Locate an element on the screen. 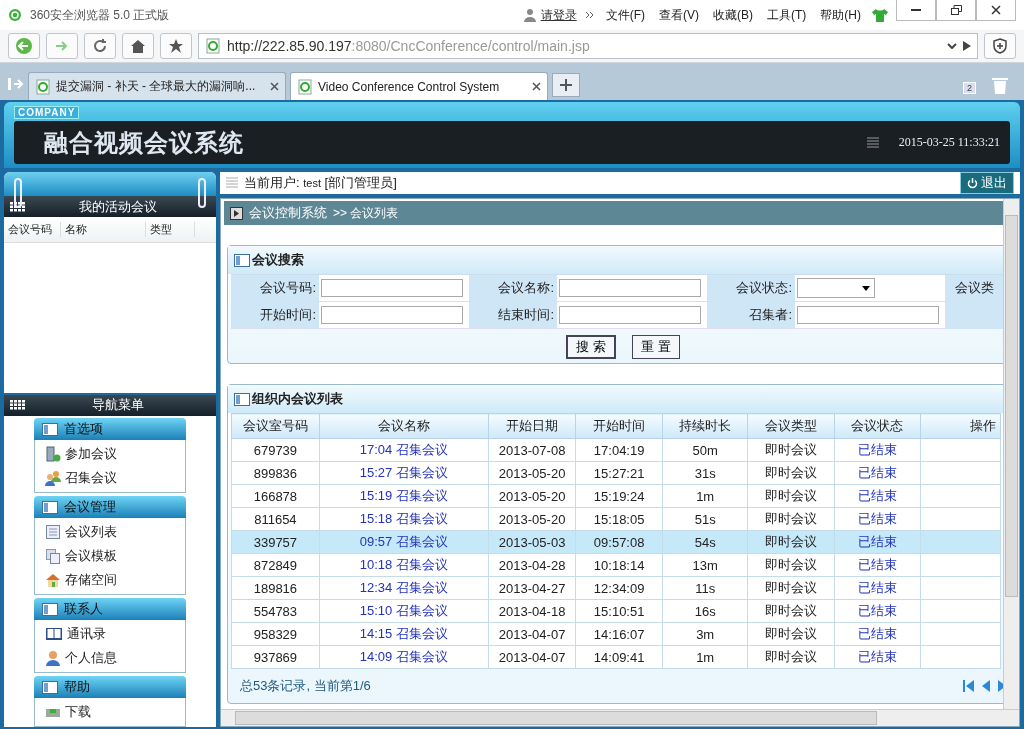 This screenshot has height=729, width=1024. form-button: 重 置 is located at coordinates (656, 347).